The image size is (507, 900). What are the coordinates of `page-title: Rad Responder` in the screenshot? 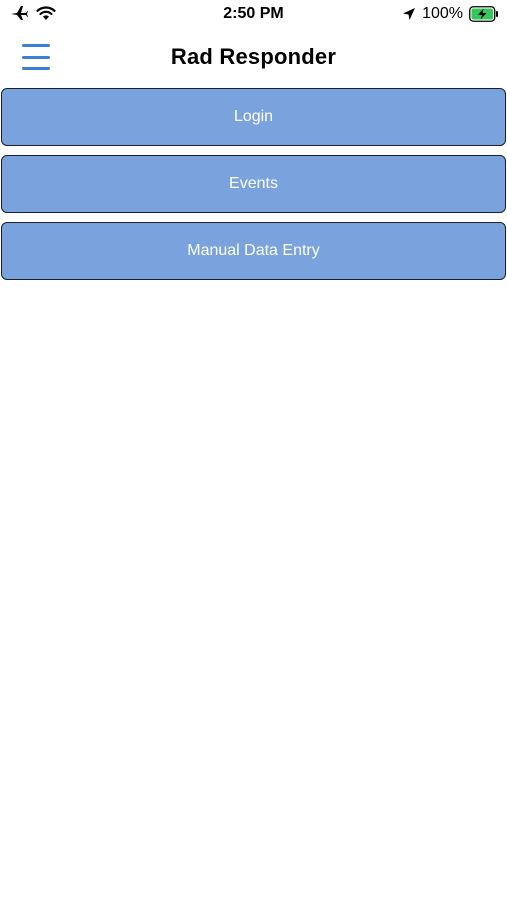 It's located at (253, 56).